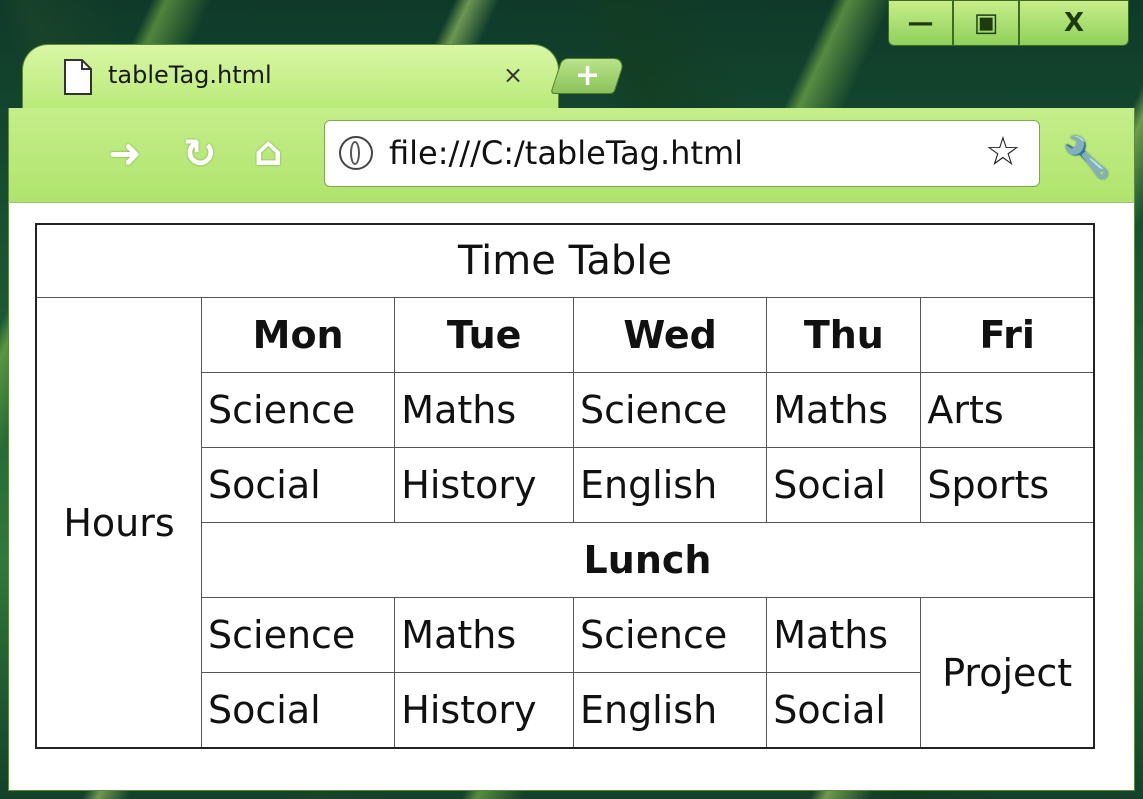  I want to click on table-caption: Time Table, so click(565, 260).